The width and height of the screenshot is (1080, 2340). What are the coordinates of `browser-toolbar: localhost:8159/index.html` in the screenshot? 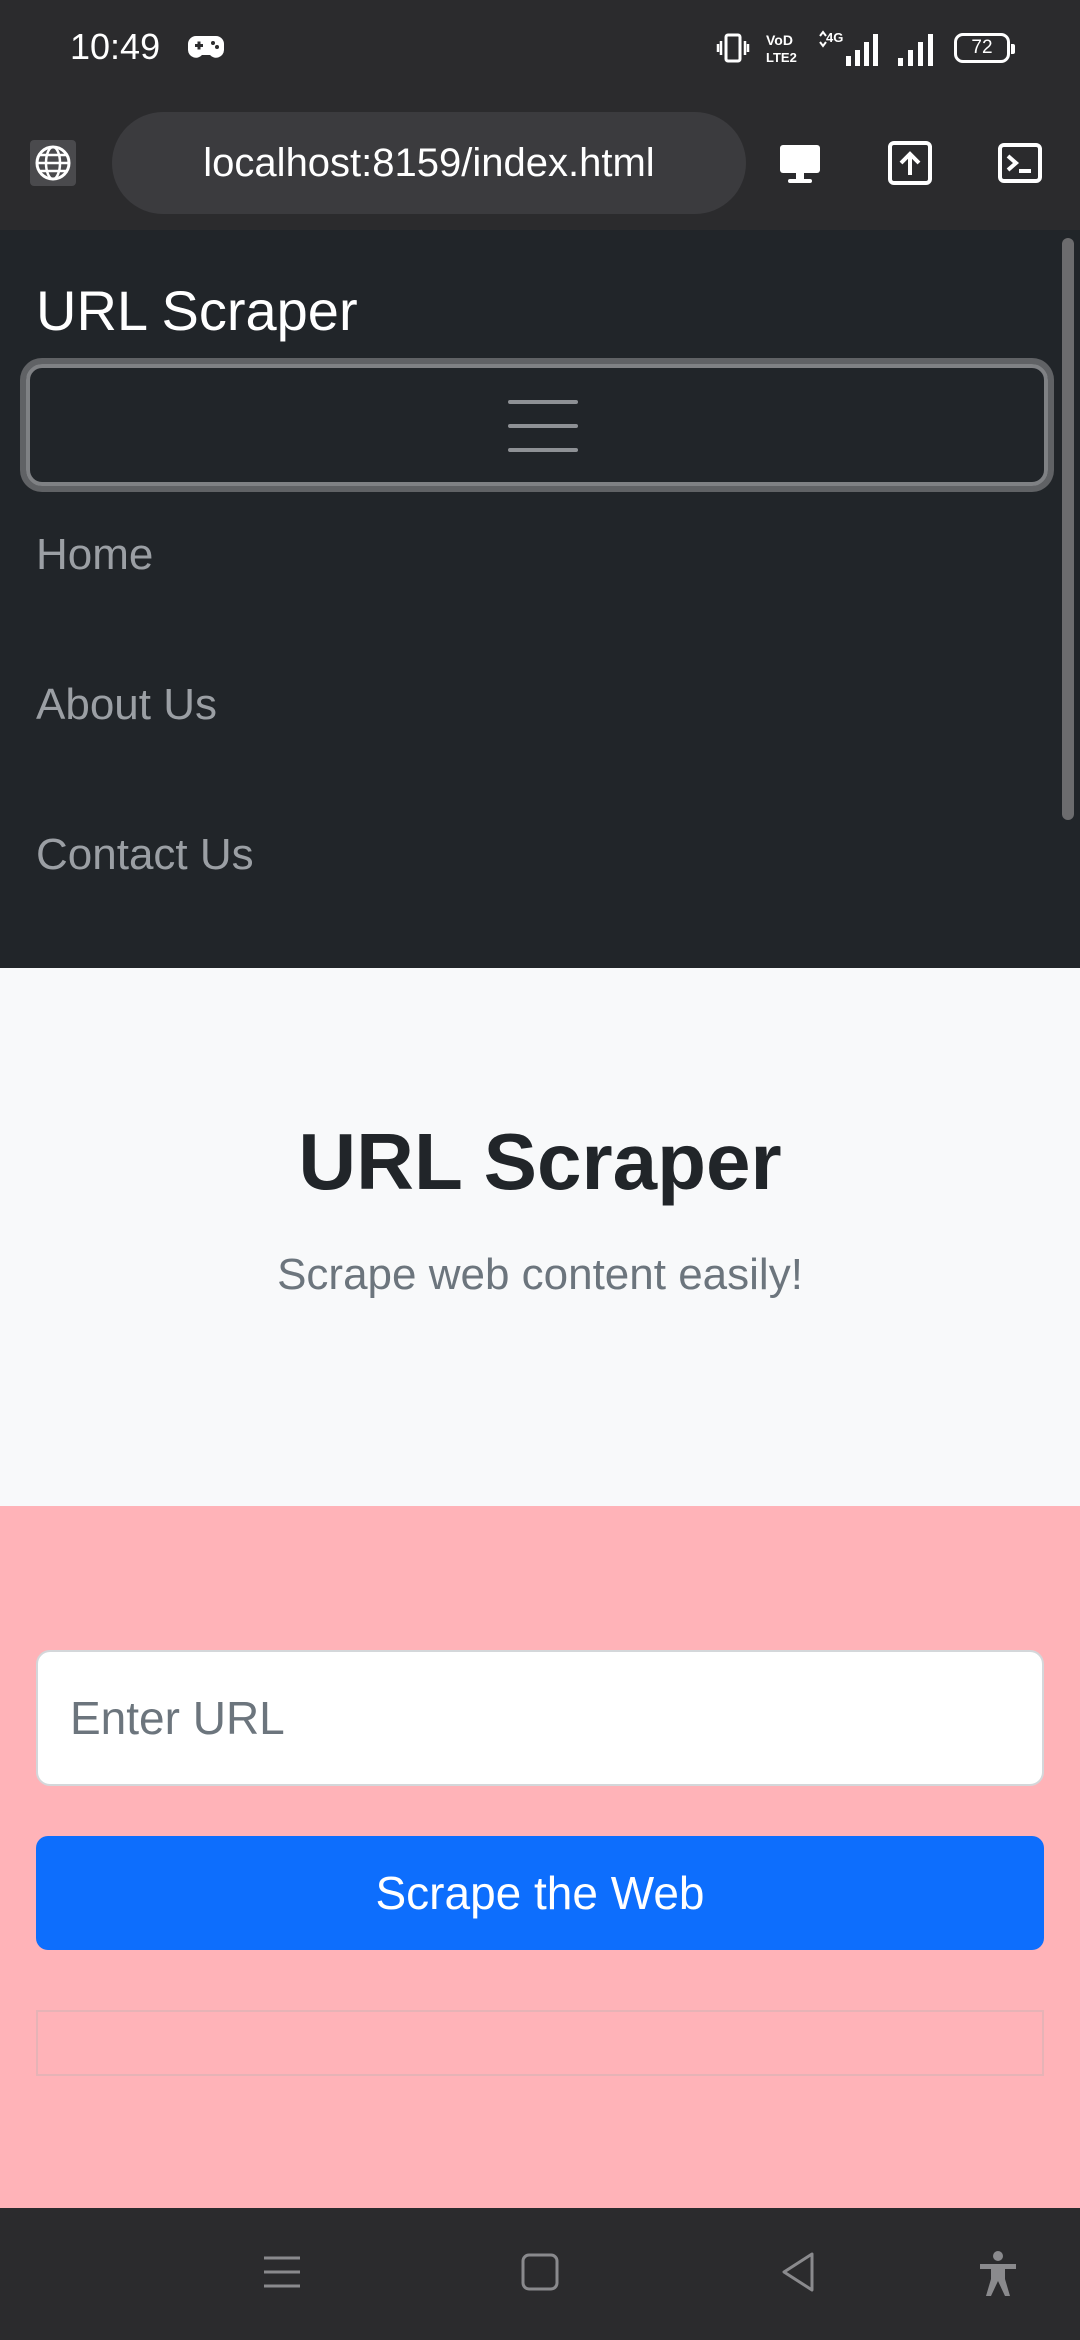 It's located at (540, 163).